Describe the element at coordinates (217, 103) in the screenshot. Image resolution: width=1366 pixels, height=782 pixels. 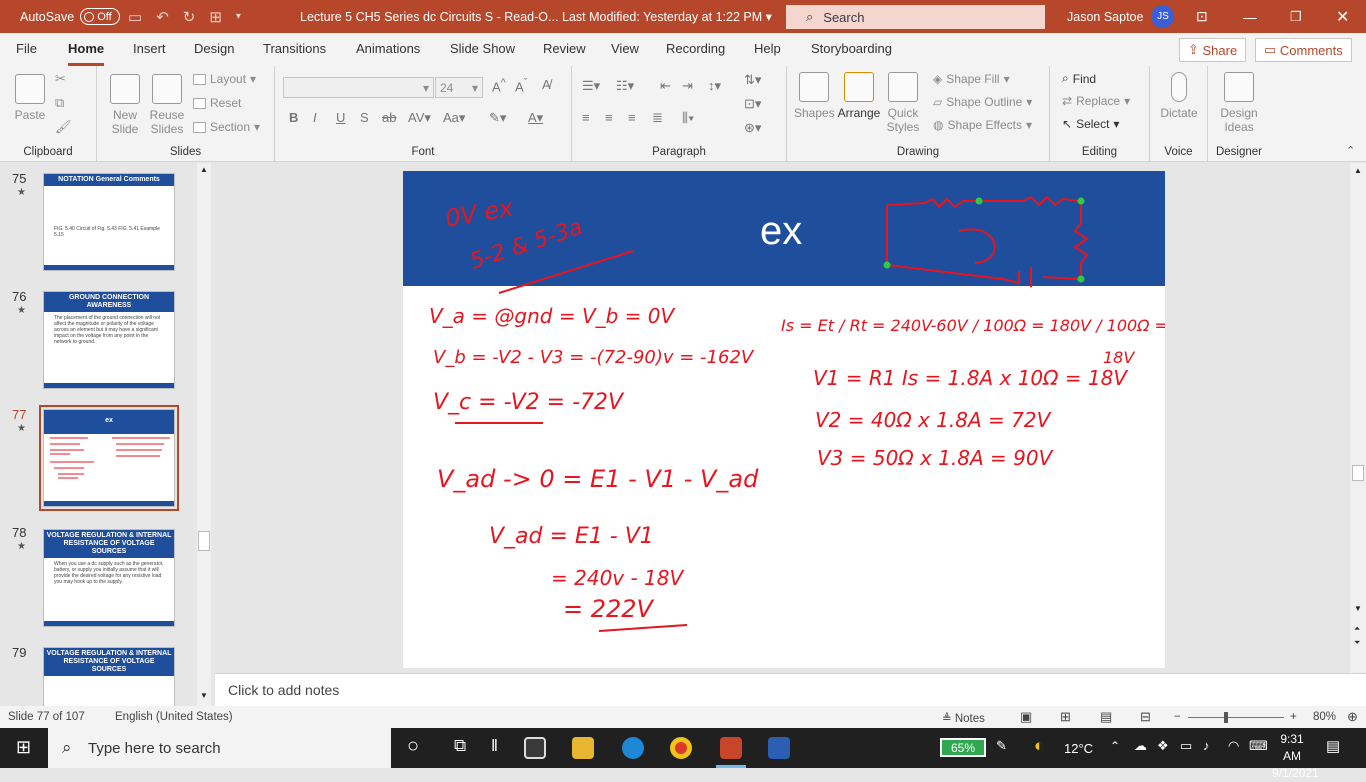
I see `reset-button: Reset` at that location.